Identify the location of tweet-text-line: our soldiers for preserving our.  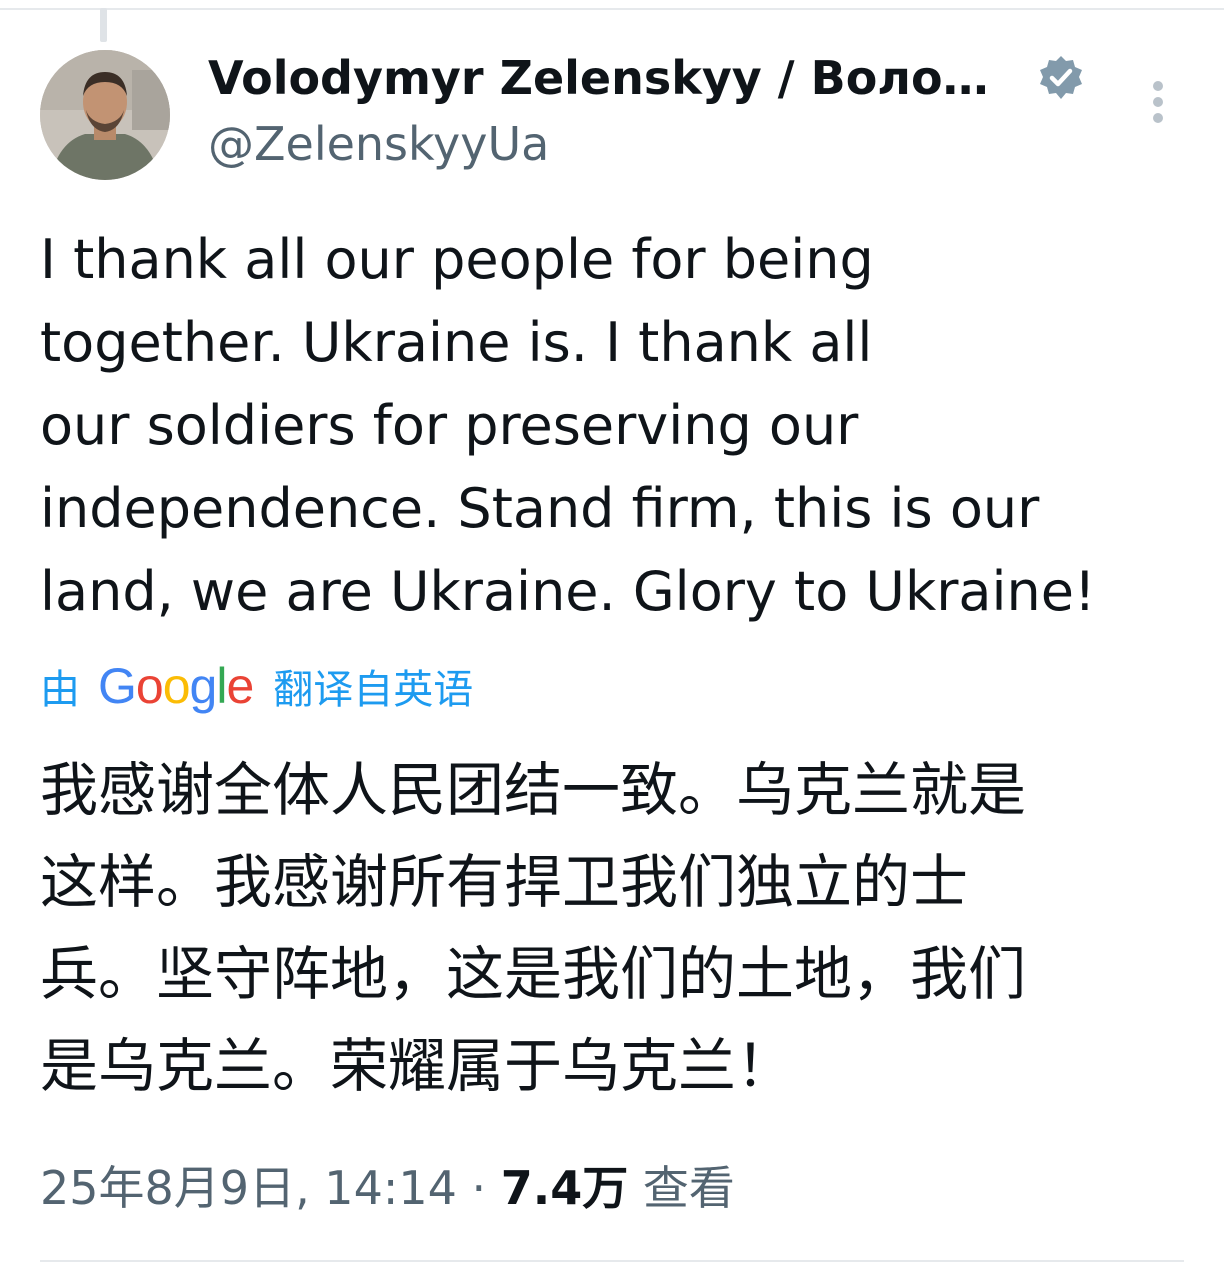
(449, 425).